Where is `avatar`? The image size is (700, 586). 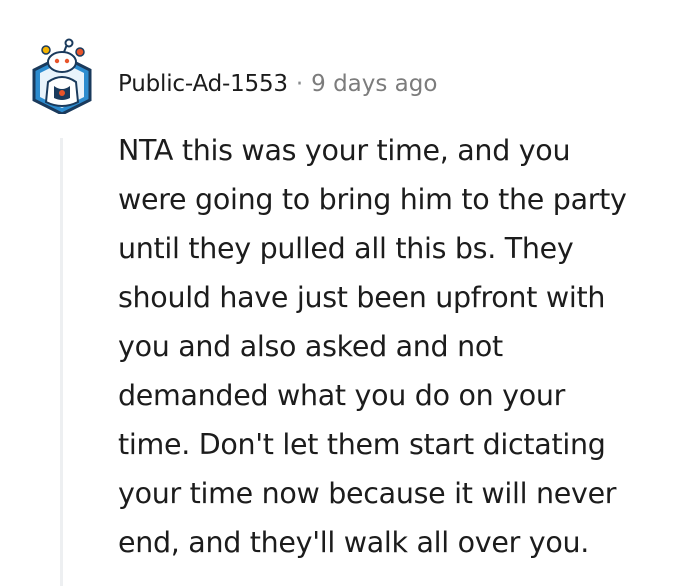
avatar is located at coordinates (62, 77).